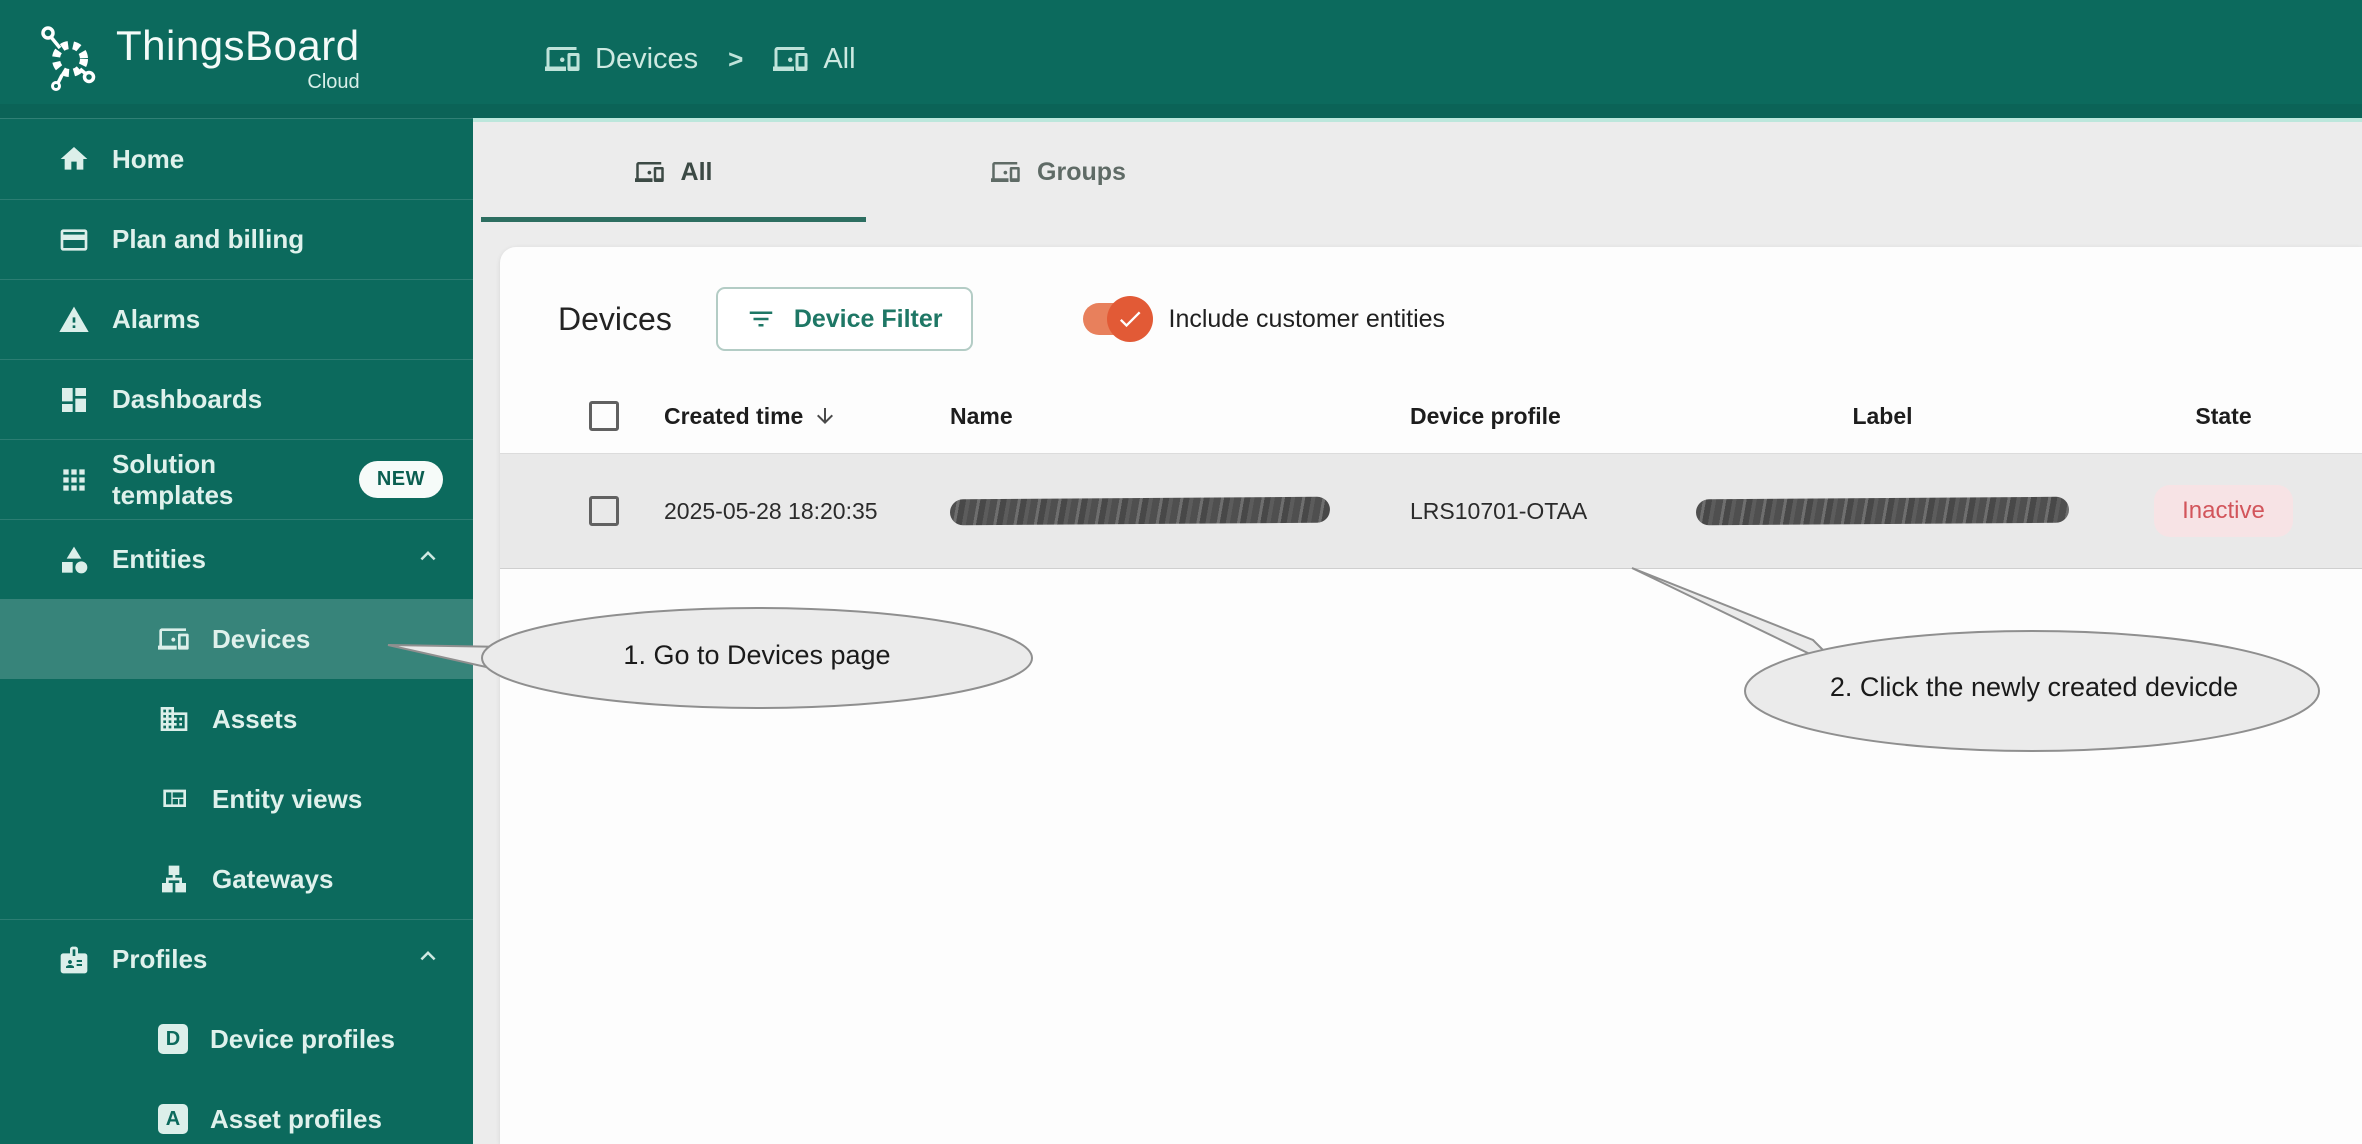 This screenshot has width=2362, height=1144. I want to click on cell-state: Inactive, so click(2223, 511).